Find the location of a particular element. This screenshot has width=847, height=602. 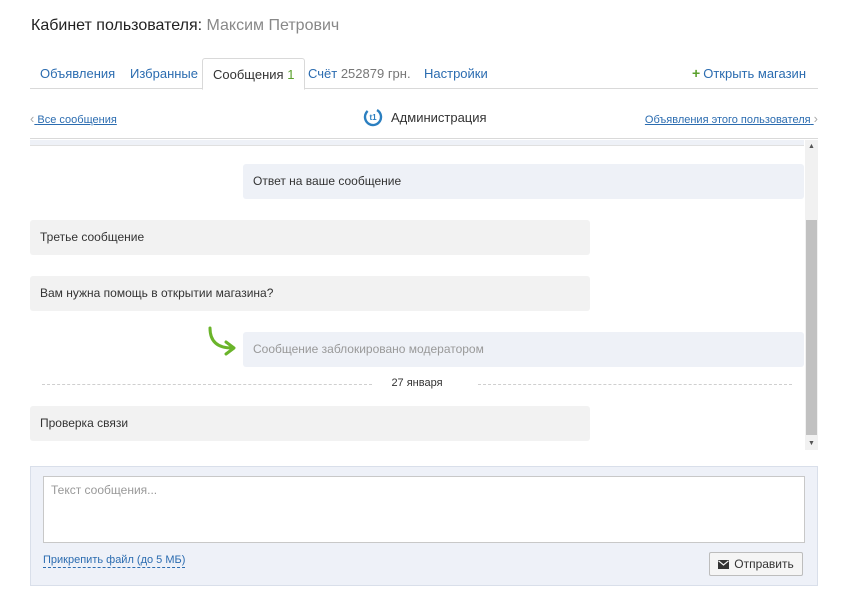

user-ads-link: Объявления этого пользователя › is located at coordinates (731, 118).